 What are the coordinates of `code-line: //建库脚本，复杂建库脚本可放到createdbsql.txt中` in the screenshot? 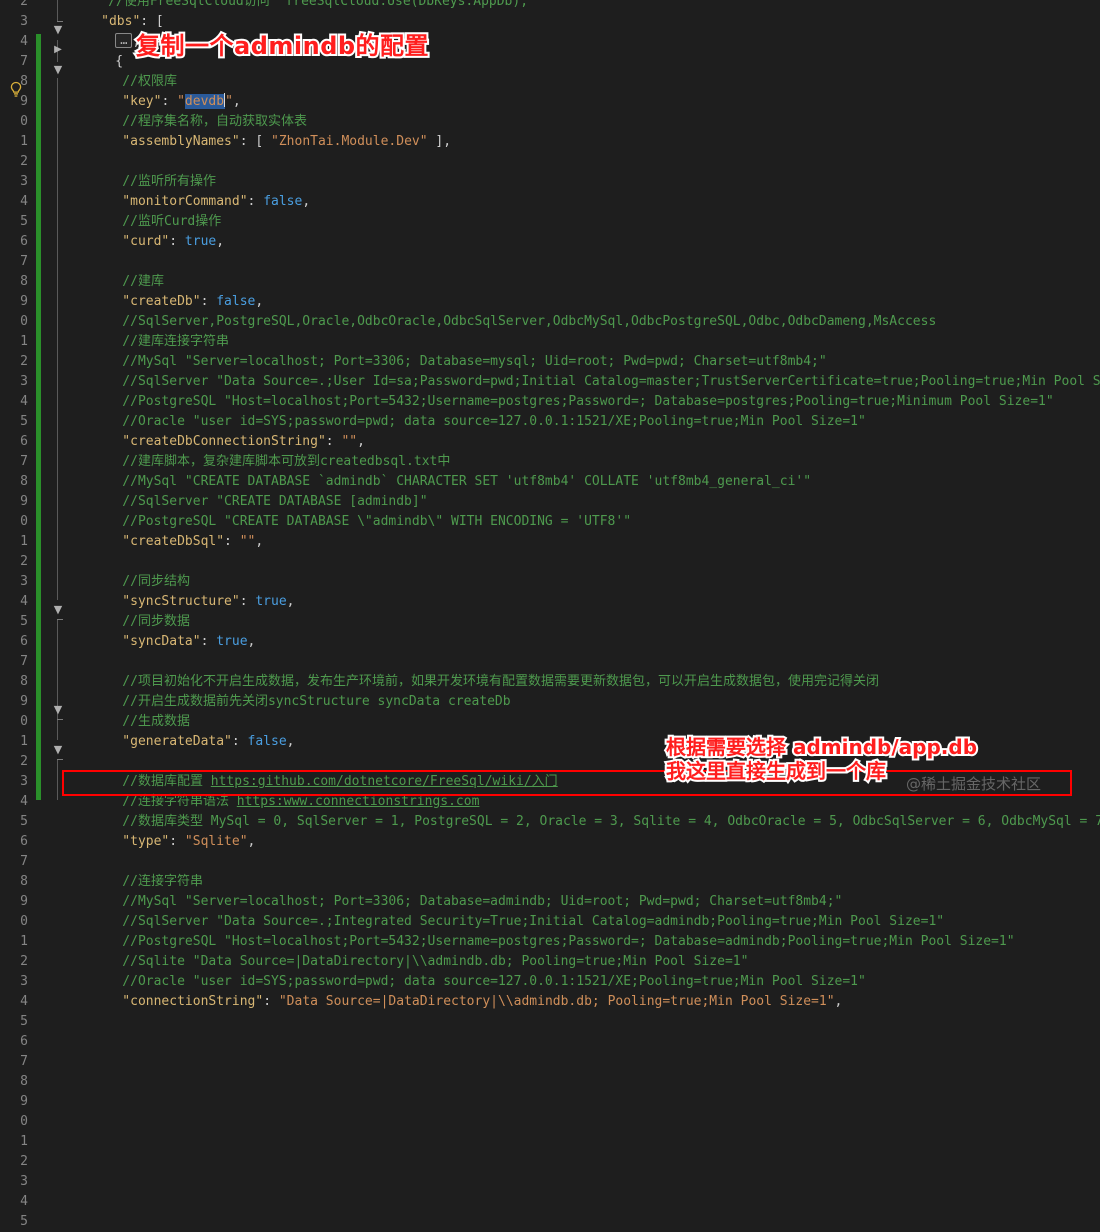 It's located at (286, 462).